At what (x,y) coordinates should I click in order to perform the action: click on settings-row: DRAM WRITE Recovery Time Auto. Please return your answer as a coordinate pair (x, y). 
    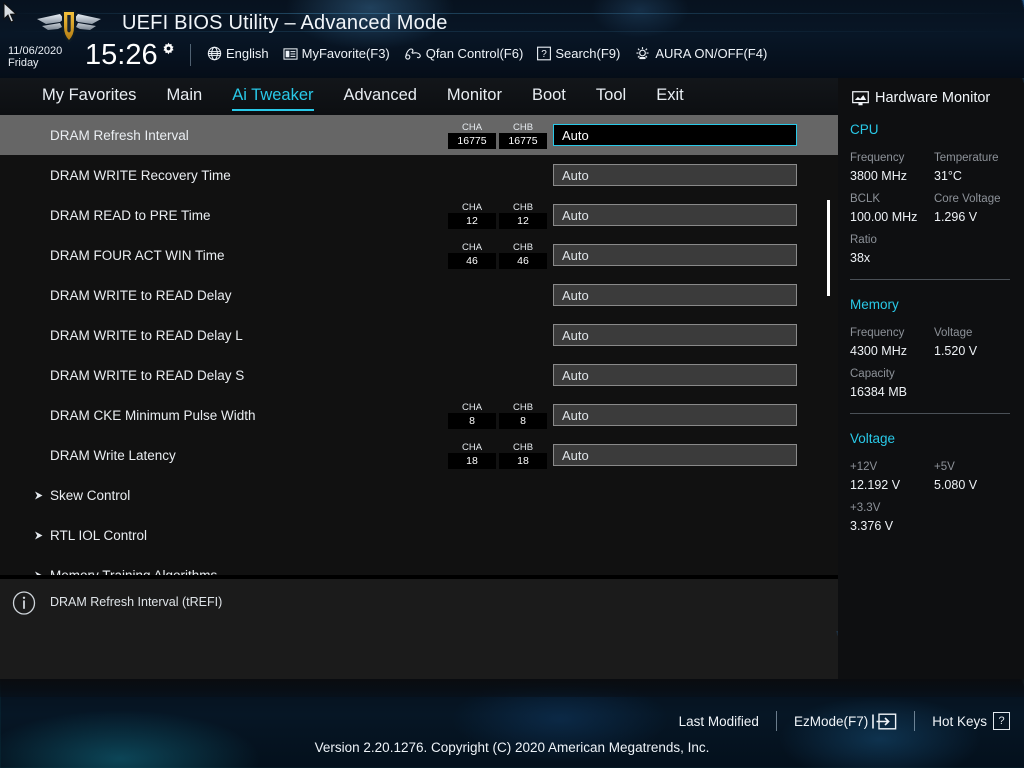
    Looking at the image, I should click on (419, 175).